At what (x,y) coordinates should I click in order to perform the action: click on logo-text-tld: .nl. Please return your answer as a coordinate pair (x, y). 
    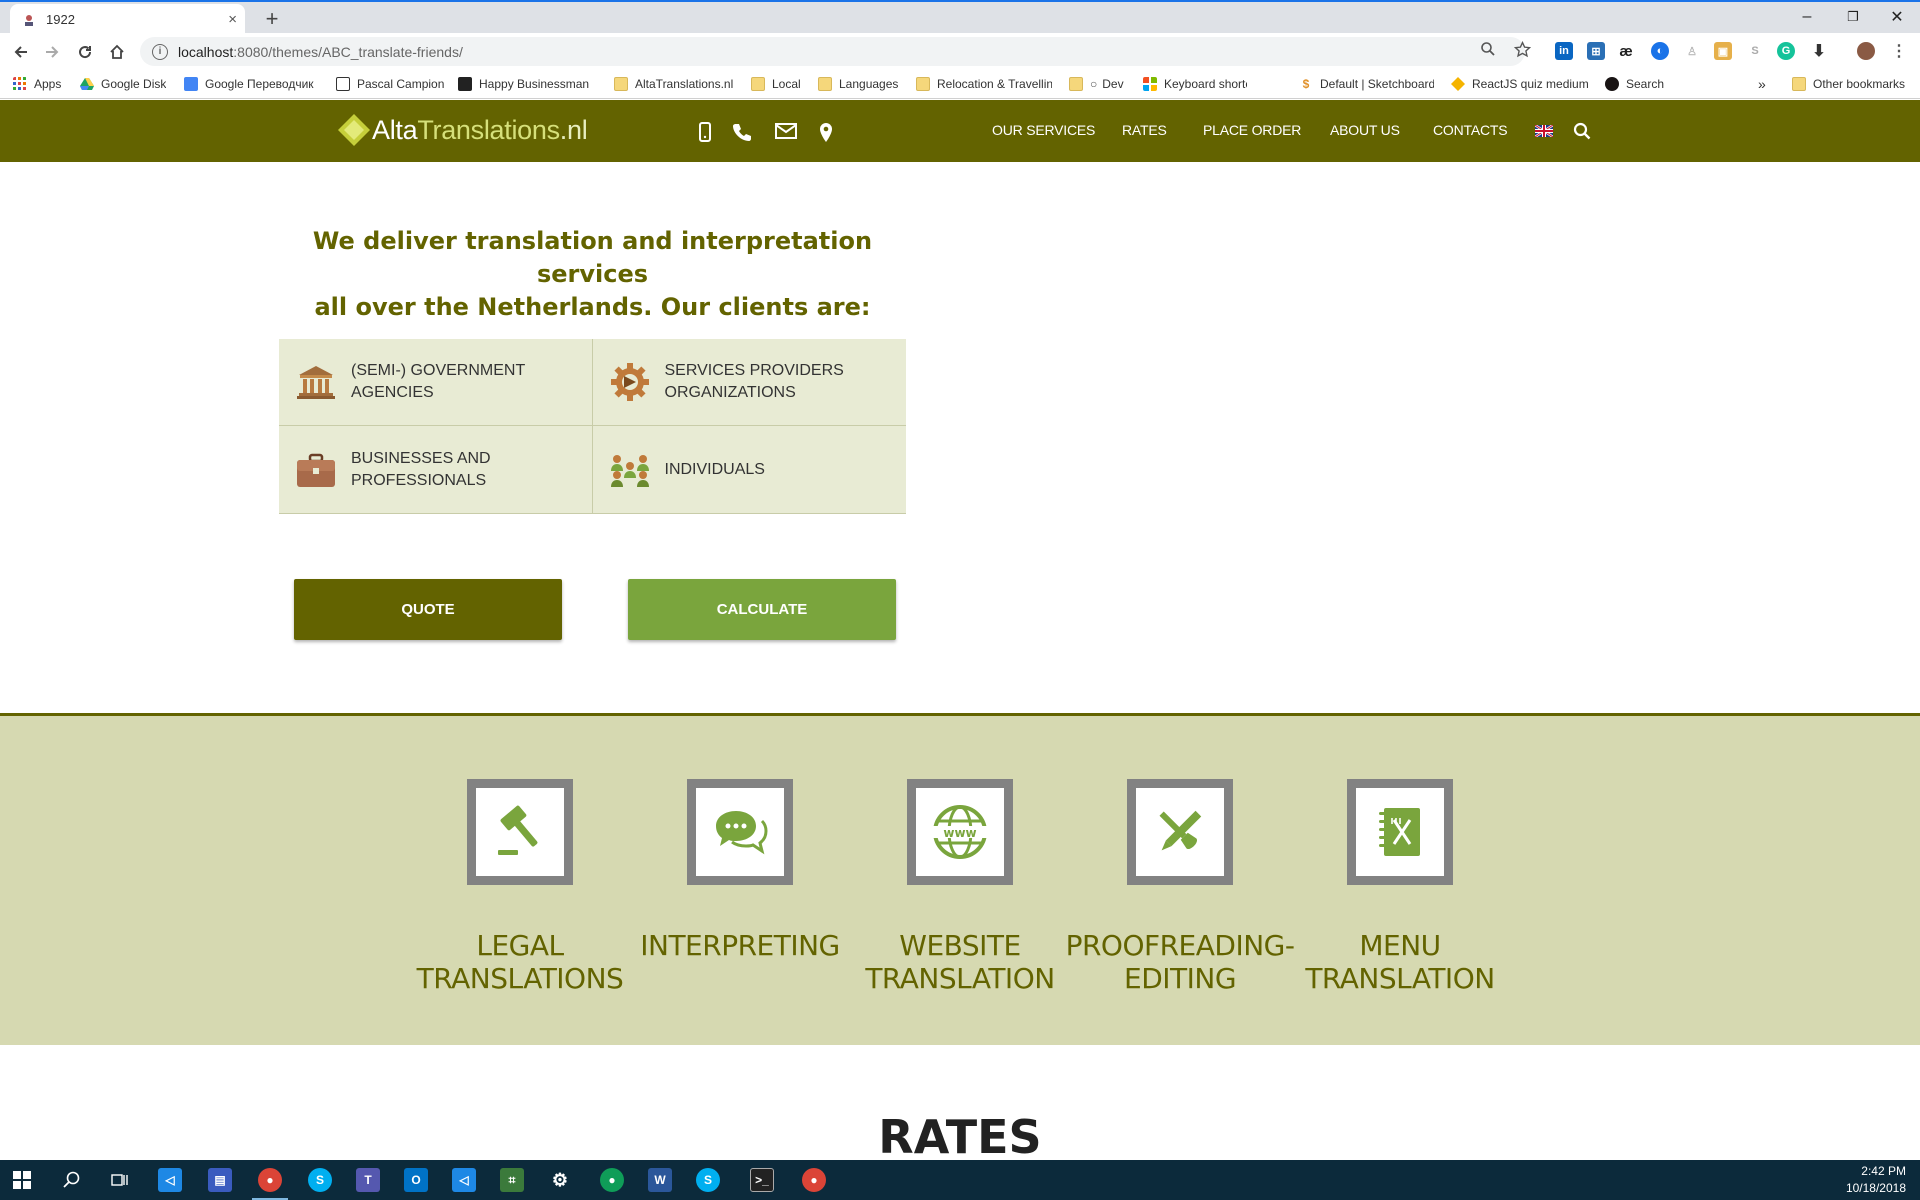
    Looking at the image, I should click on (573, 129).